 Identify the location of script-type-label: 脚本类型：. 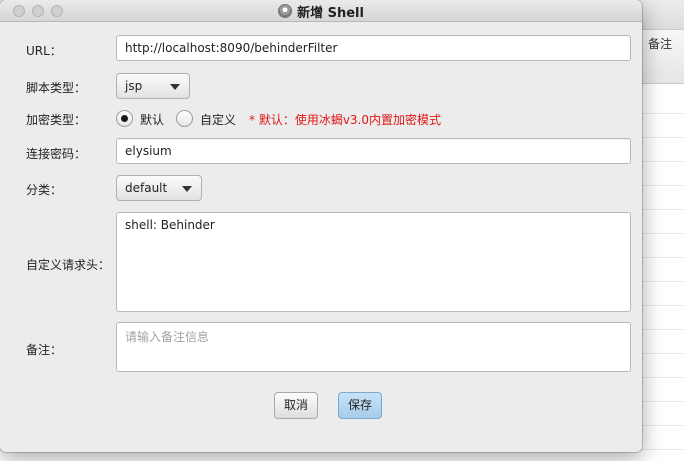
(56, 88).